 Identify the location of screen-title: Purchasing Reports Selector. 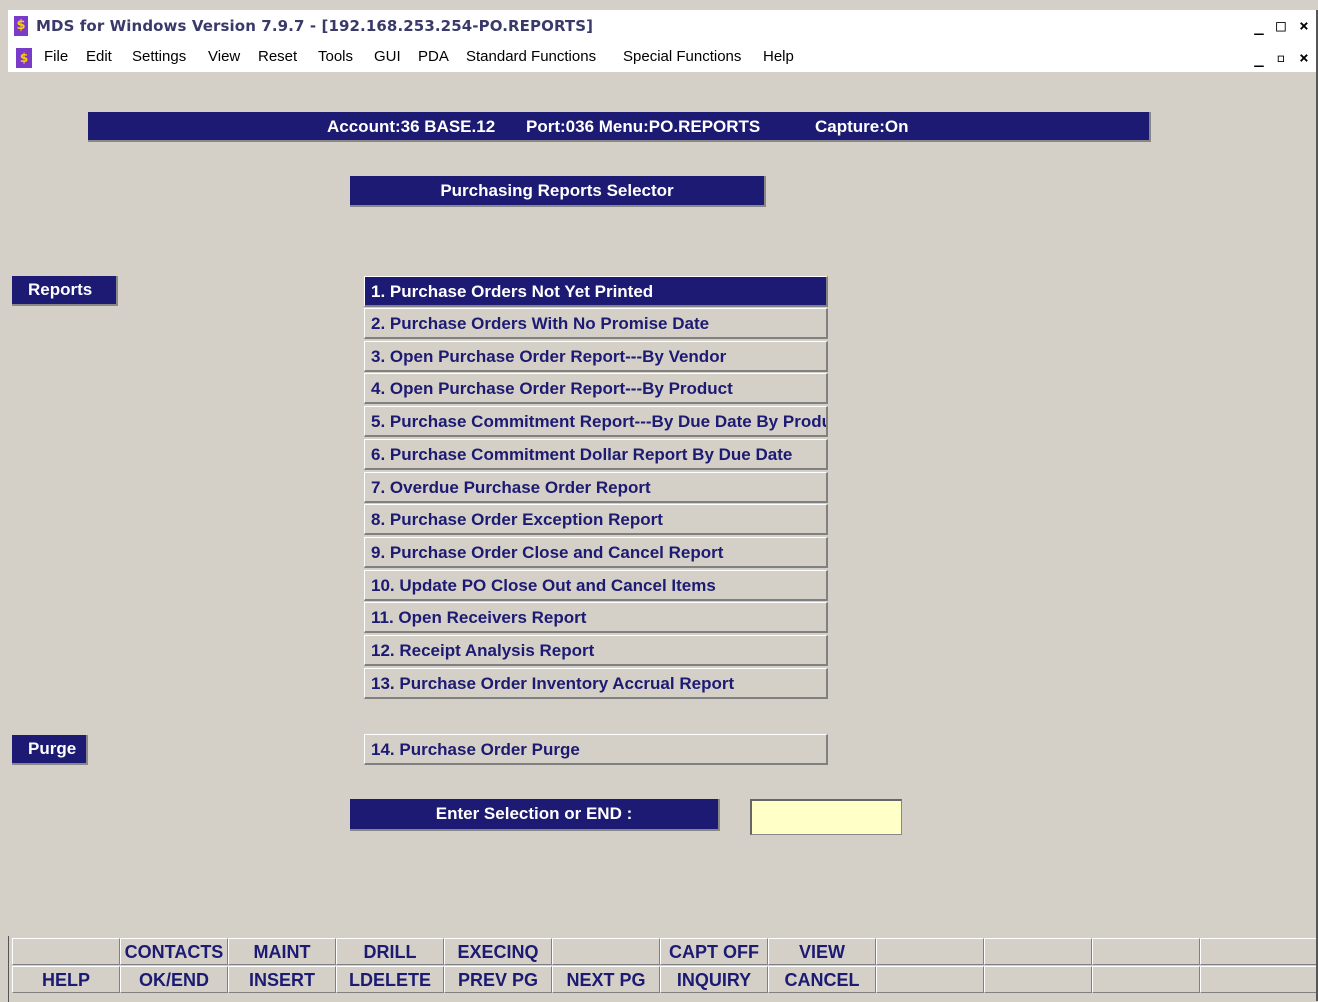
(558, 191).